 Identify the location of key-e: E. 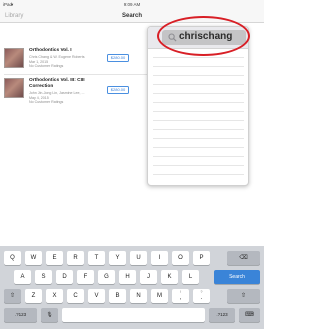
(54, 258).